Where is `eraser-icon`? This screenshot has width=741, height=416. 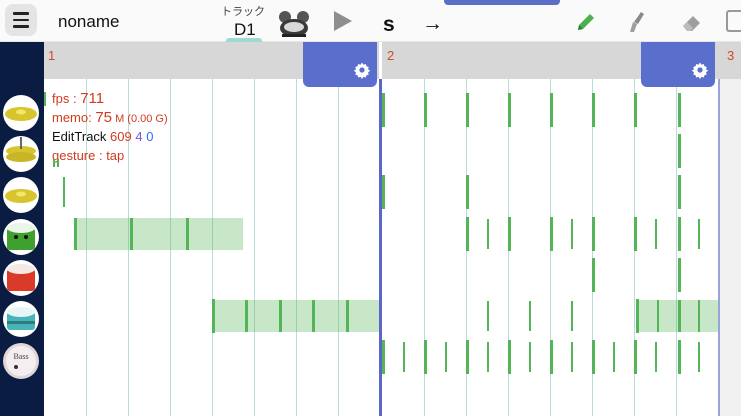 eraser-icon is located at coordinates (692, 22).